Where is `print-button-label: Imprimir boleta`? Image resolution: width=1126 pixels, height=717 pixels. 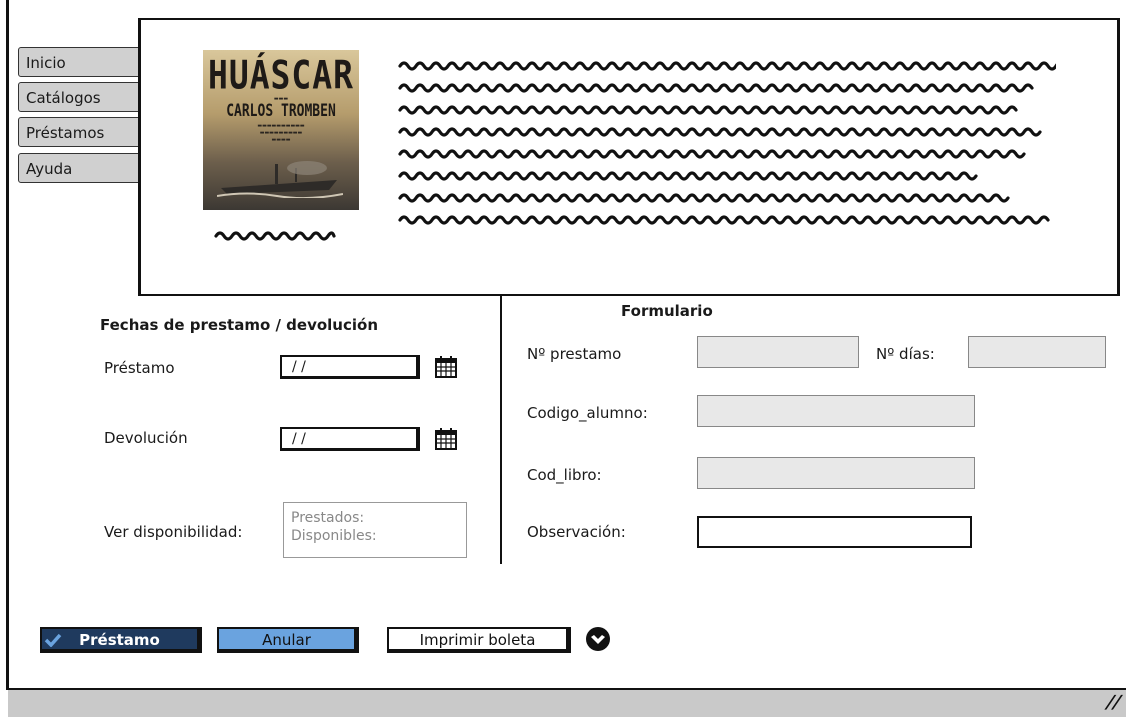
print-button-label: Imprimir boleta is located at coordinates (477, 640).